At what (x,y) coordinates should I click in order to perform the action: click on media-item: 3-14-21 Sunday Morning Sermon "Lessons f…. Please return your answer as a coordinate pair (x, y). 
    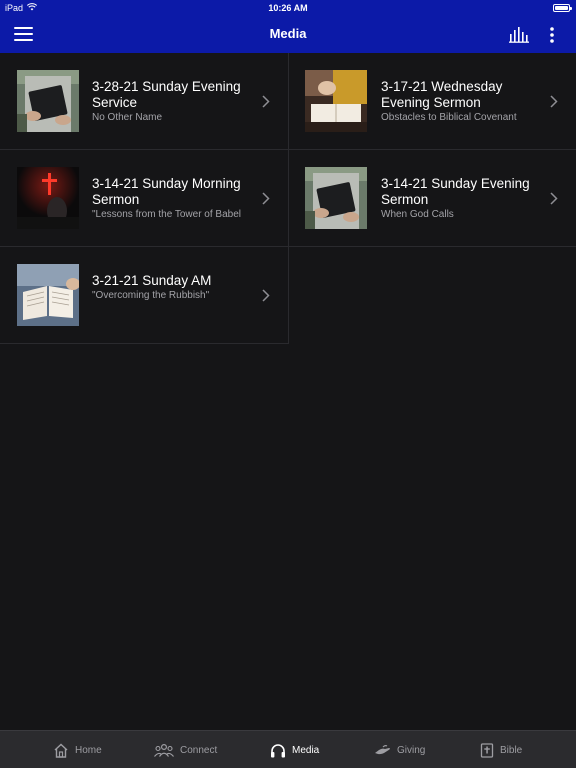
    Looking at the image, I should click on (144, 198).